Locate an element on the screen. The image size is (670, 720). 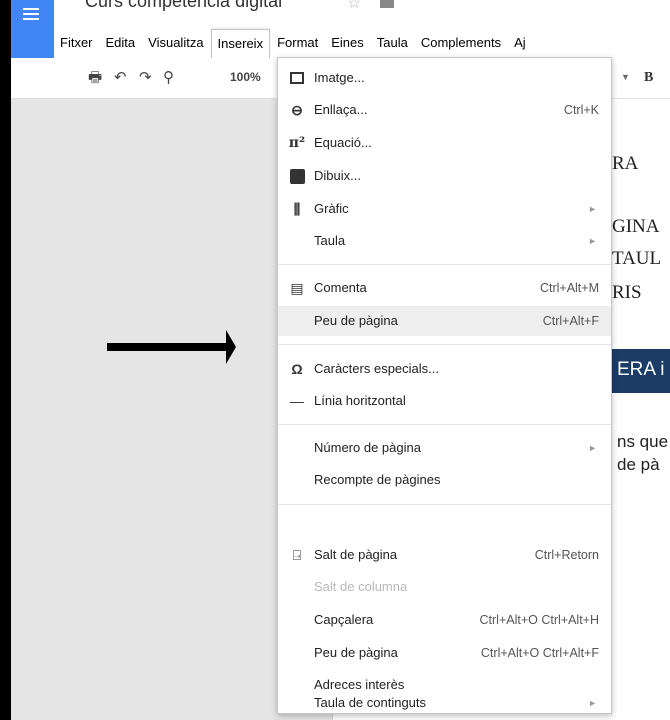
menu-item-table: Taula ► is located at coordinates (444, 241).